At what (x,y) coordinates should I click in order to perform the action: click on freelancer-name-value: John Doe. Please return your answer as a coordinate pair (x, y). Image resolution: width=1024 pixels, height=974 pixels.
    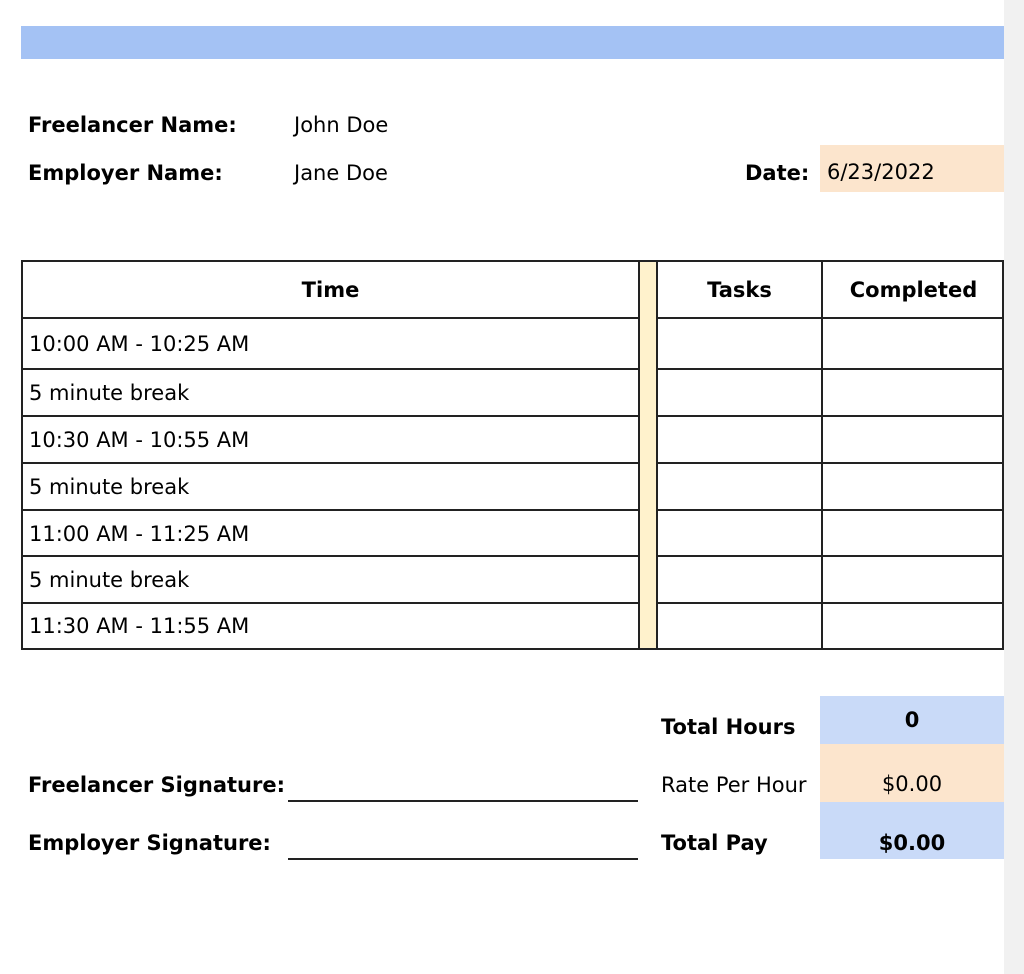
    Looking at the image, I should click on (341, 125).